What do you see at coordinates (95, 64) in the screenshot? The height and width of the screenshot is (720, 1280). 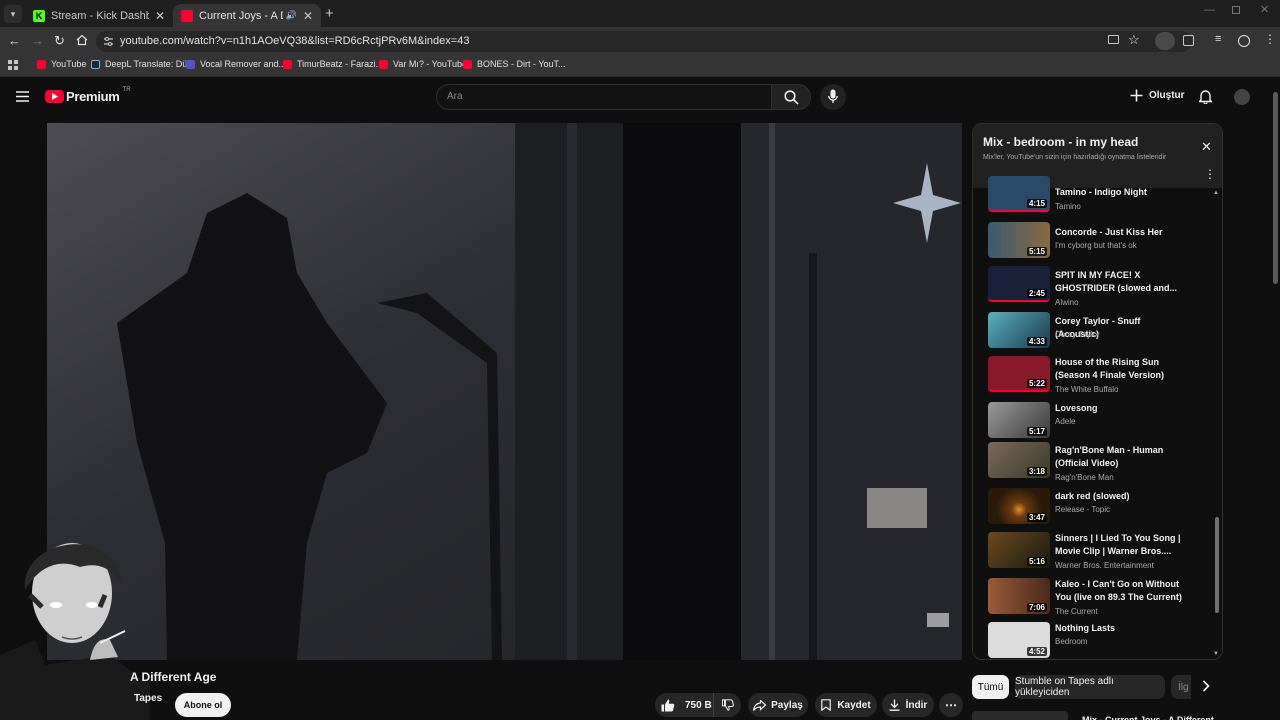 I see `deepl-icon` at bounding box center [95, 64].